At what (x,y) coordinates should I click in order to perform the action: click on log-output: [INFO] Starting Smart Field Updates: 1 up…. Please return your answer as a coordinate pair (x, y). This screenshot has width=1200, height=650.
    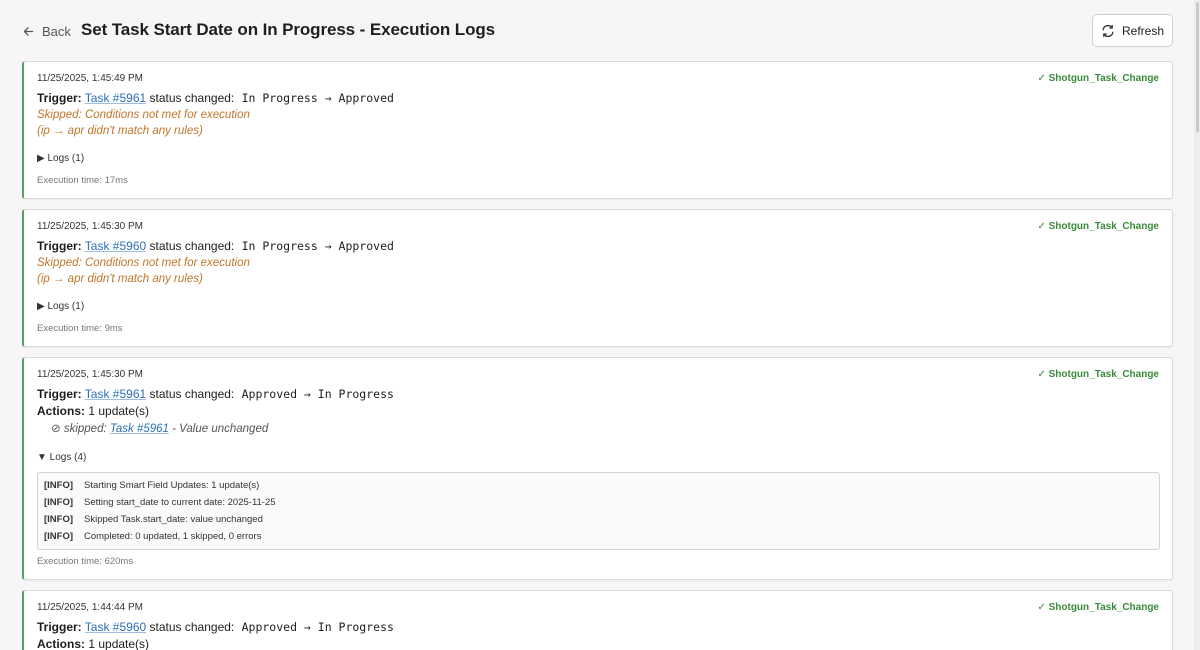
    Looking at the image, I should click on (598, 511).